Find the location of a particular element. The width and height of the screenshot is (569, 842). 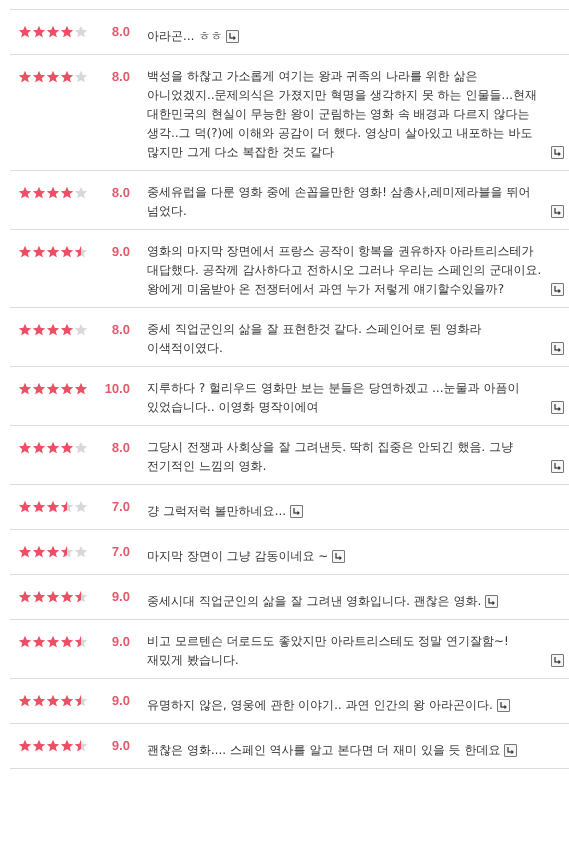

comment-text: 지루하다 ? 헐리우드 영화만 보는 분들은 당연하겠고 ...눈물과 아픔이 있었습니다.. 이영화 명작이에여 is located at coordinates (333, 398).